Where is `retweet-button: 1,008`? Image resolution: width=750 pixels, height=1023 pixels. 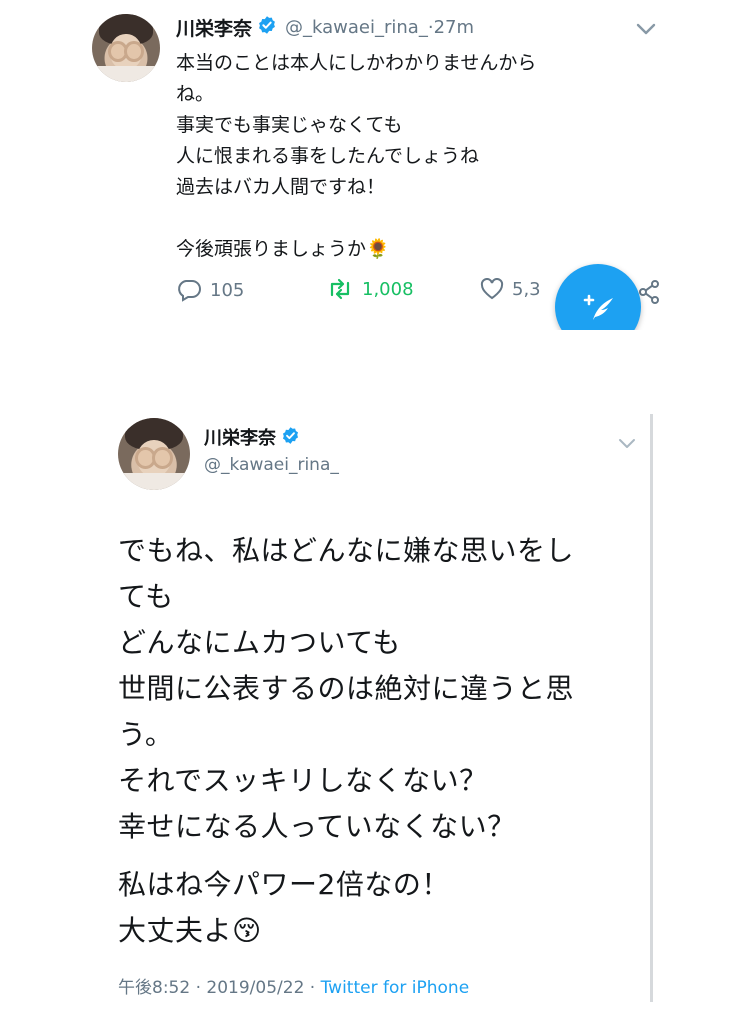 retweet-button: 1,008 is located at coordinates (370, 289).